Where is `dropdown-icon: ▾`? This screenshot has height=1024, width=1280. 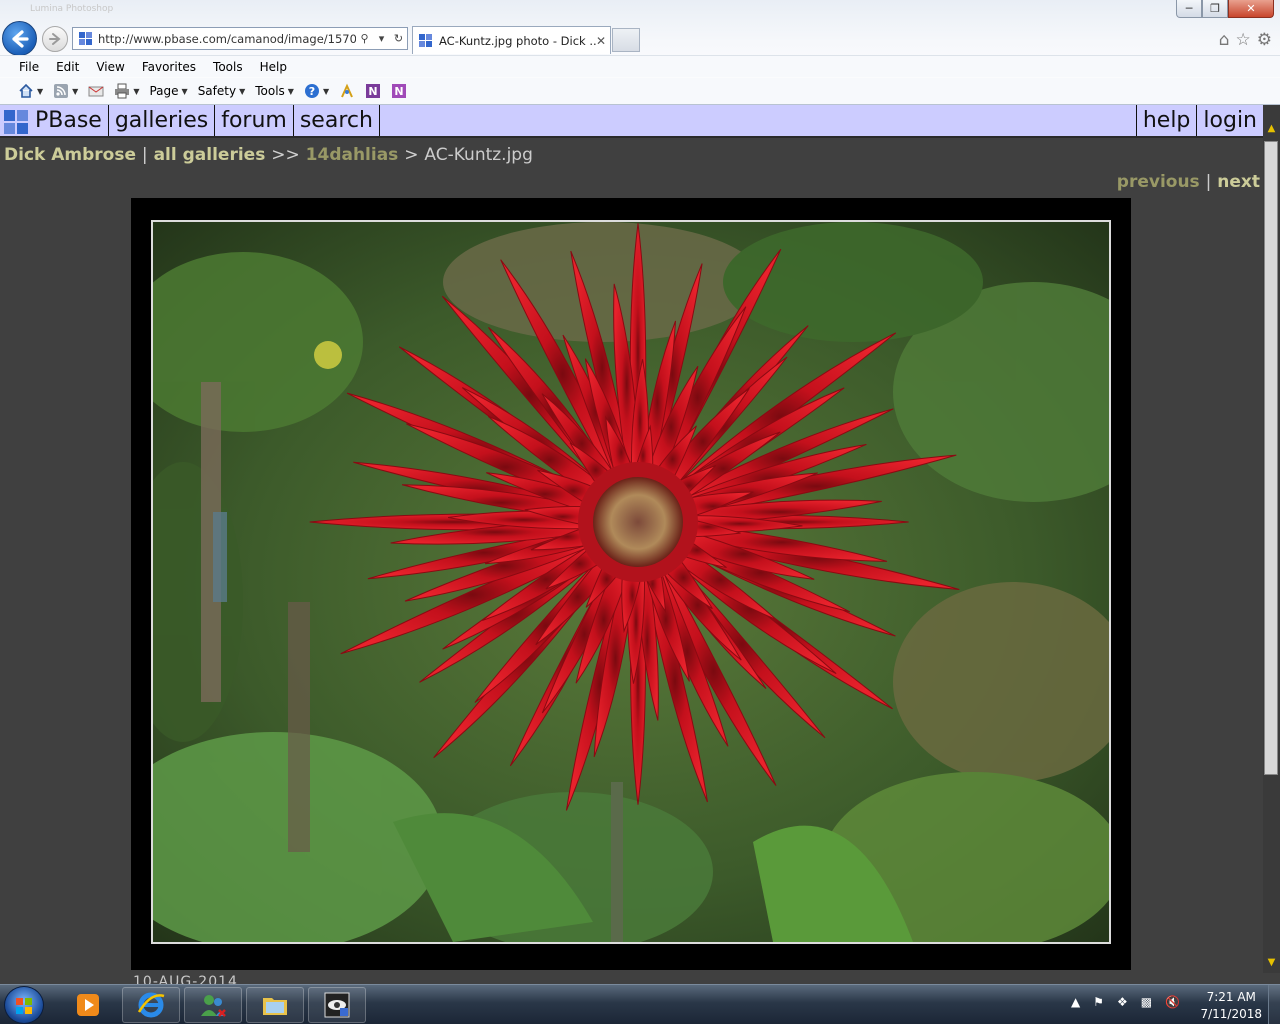 dropdown-icon: ▾ is located at coordinates (381, 38).